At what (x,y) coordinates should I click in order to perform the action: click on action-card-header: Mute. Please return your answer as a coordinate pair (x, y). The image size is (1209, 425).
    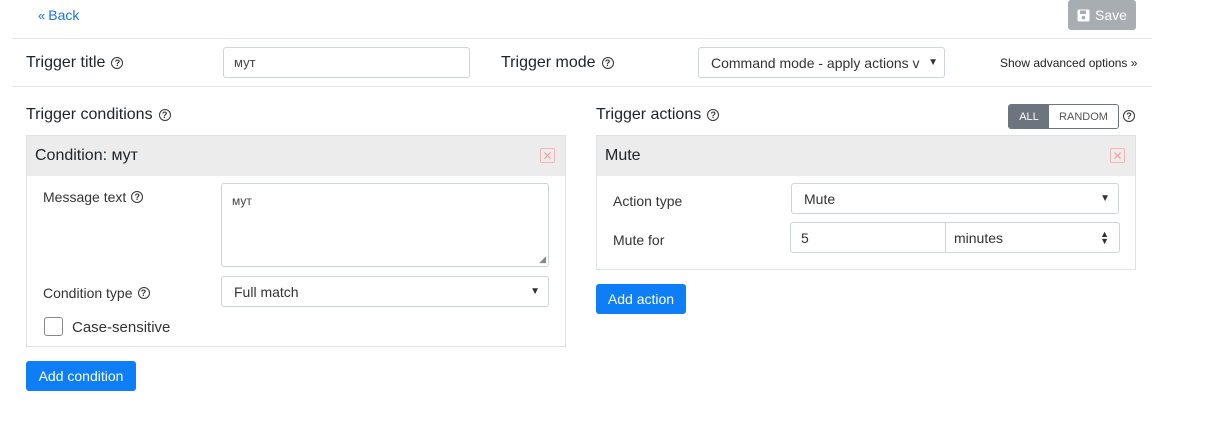
    Looking at the image, I should click on (866, 156).